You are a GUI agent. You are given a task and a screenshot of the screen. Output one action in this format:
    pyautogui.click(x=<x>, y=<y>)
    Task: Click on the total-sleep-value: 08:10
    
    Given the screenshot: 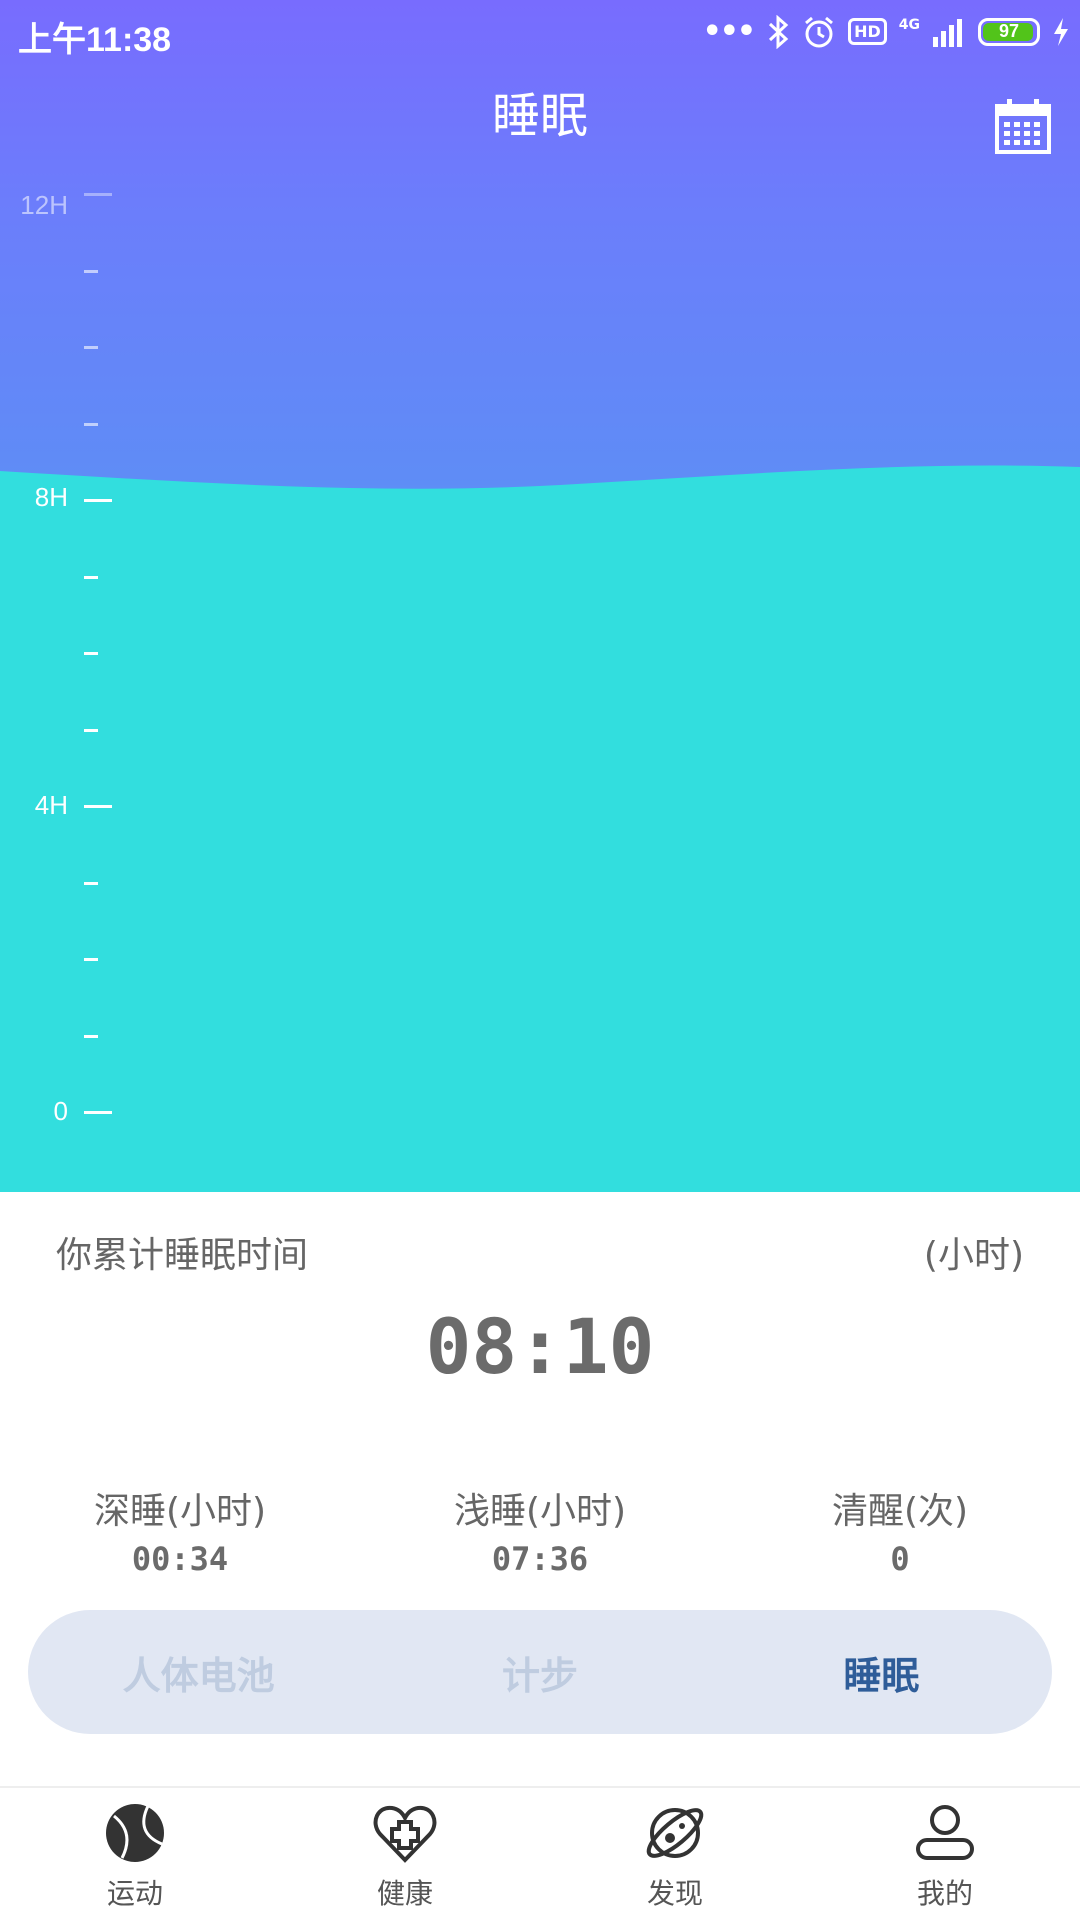 What is the action you would take?
    pyautogui.click(x=540, y=1346)
    